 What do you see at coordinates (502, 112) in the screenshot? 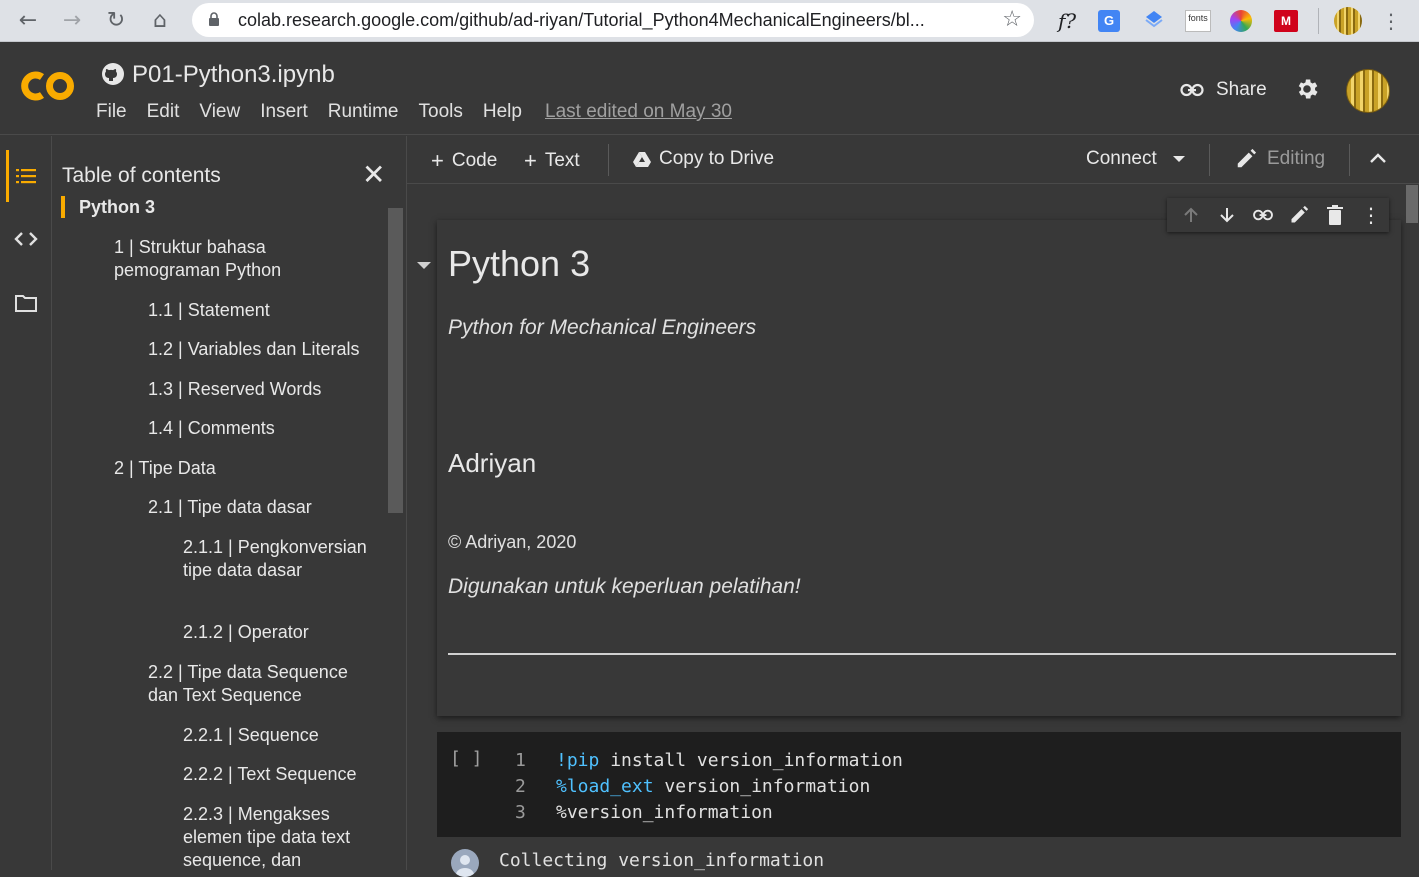
I see `menu-help: Help` at bounding box center [502, 112].